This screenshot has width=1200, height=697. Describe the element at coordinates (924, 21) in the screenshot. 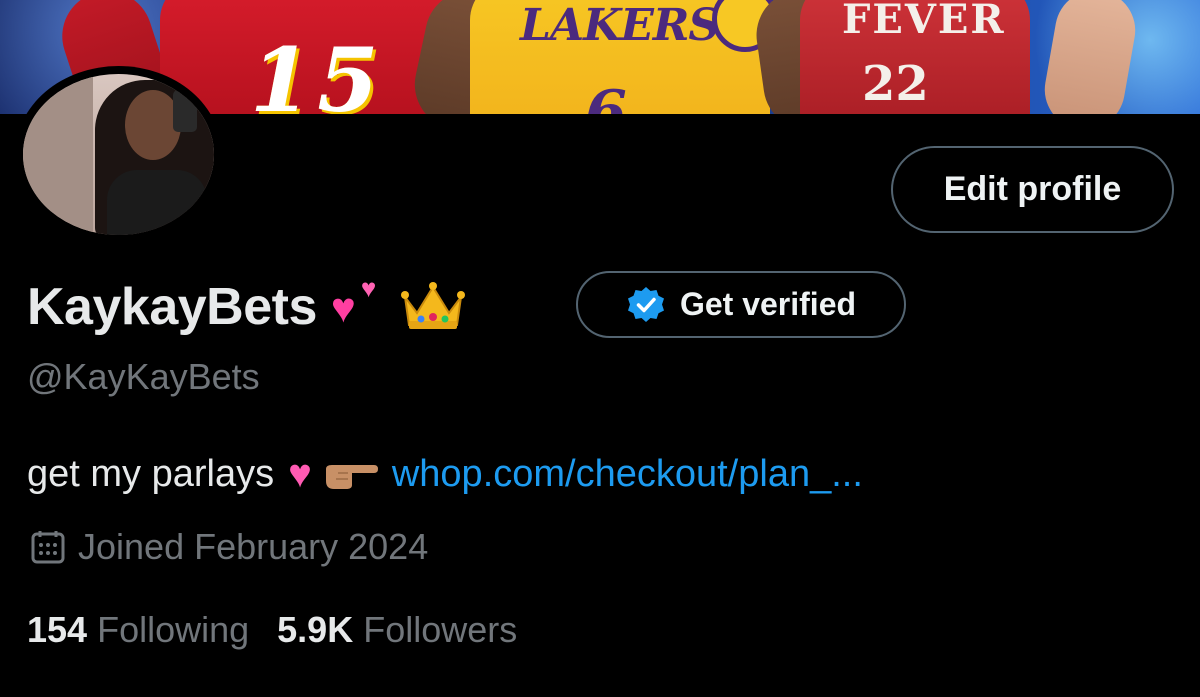

I see `jersey-fever-text: FEVER` at that location.